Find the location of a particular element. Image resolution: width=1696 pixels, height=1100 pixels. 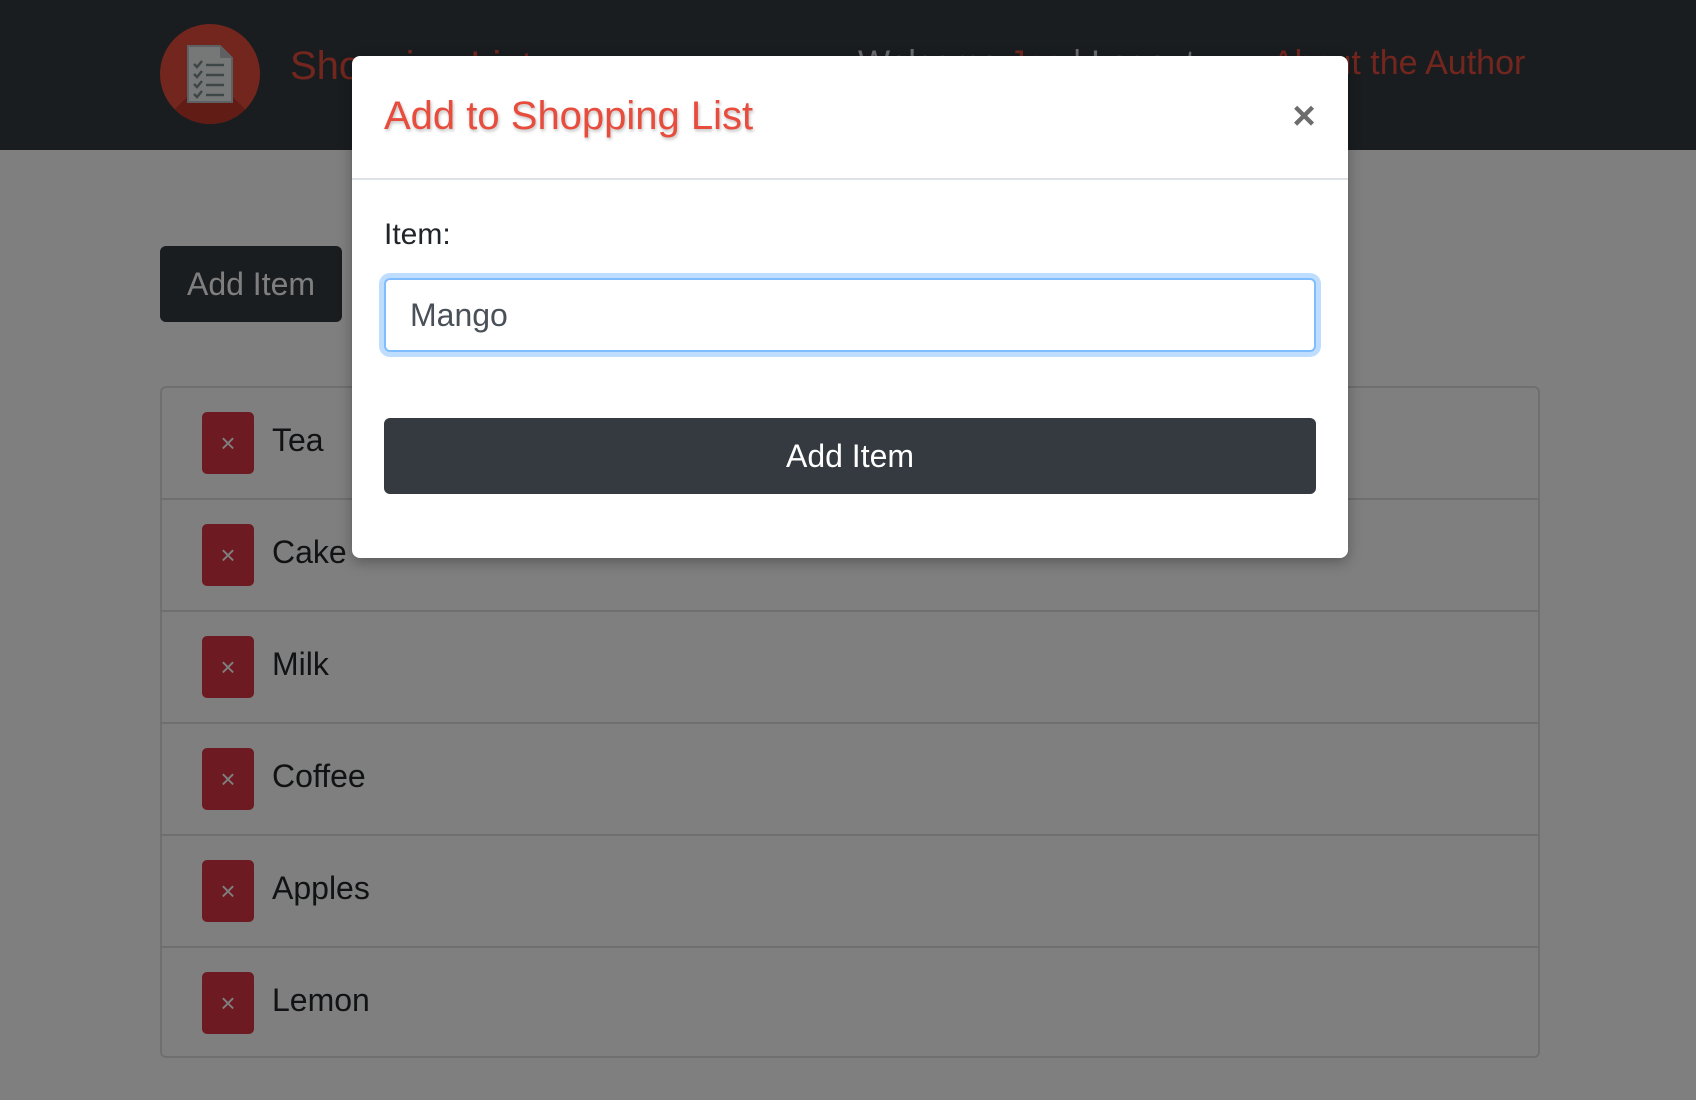

close-icon: × is located at coordinates (1304, 116).